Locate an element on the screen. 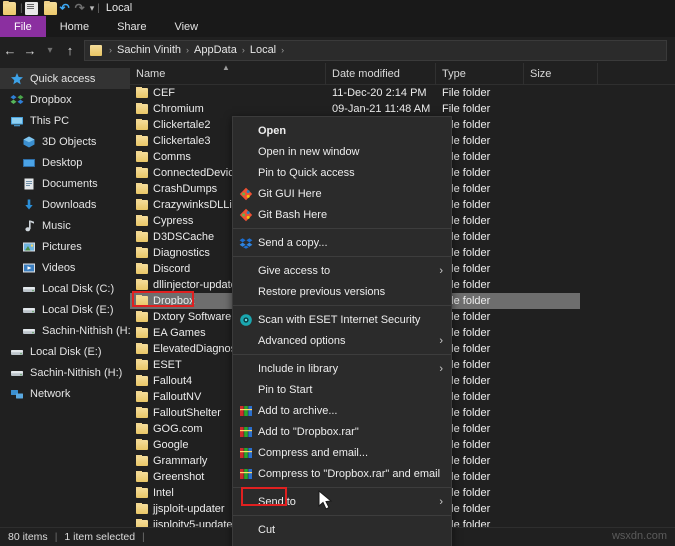 Image resolution: width=675 pixels, height=546 pixels. menu-item-send-to: Send to › is located at coordinates (342, 501).